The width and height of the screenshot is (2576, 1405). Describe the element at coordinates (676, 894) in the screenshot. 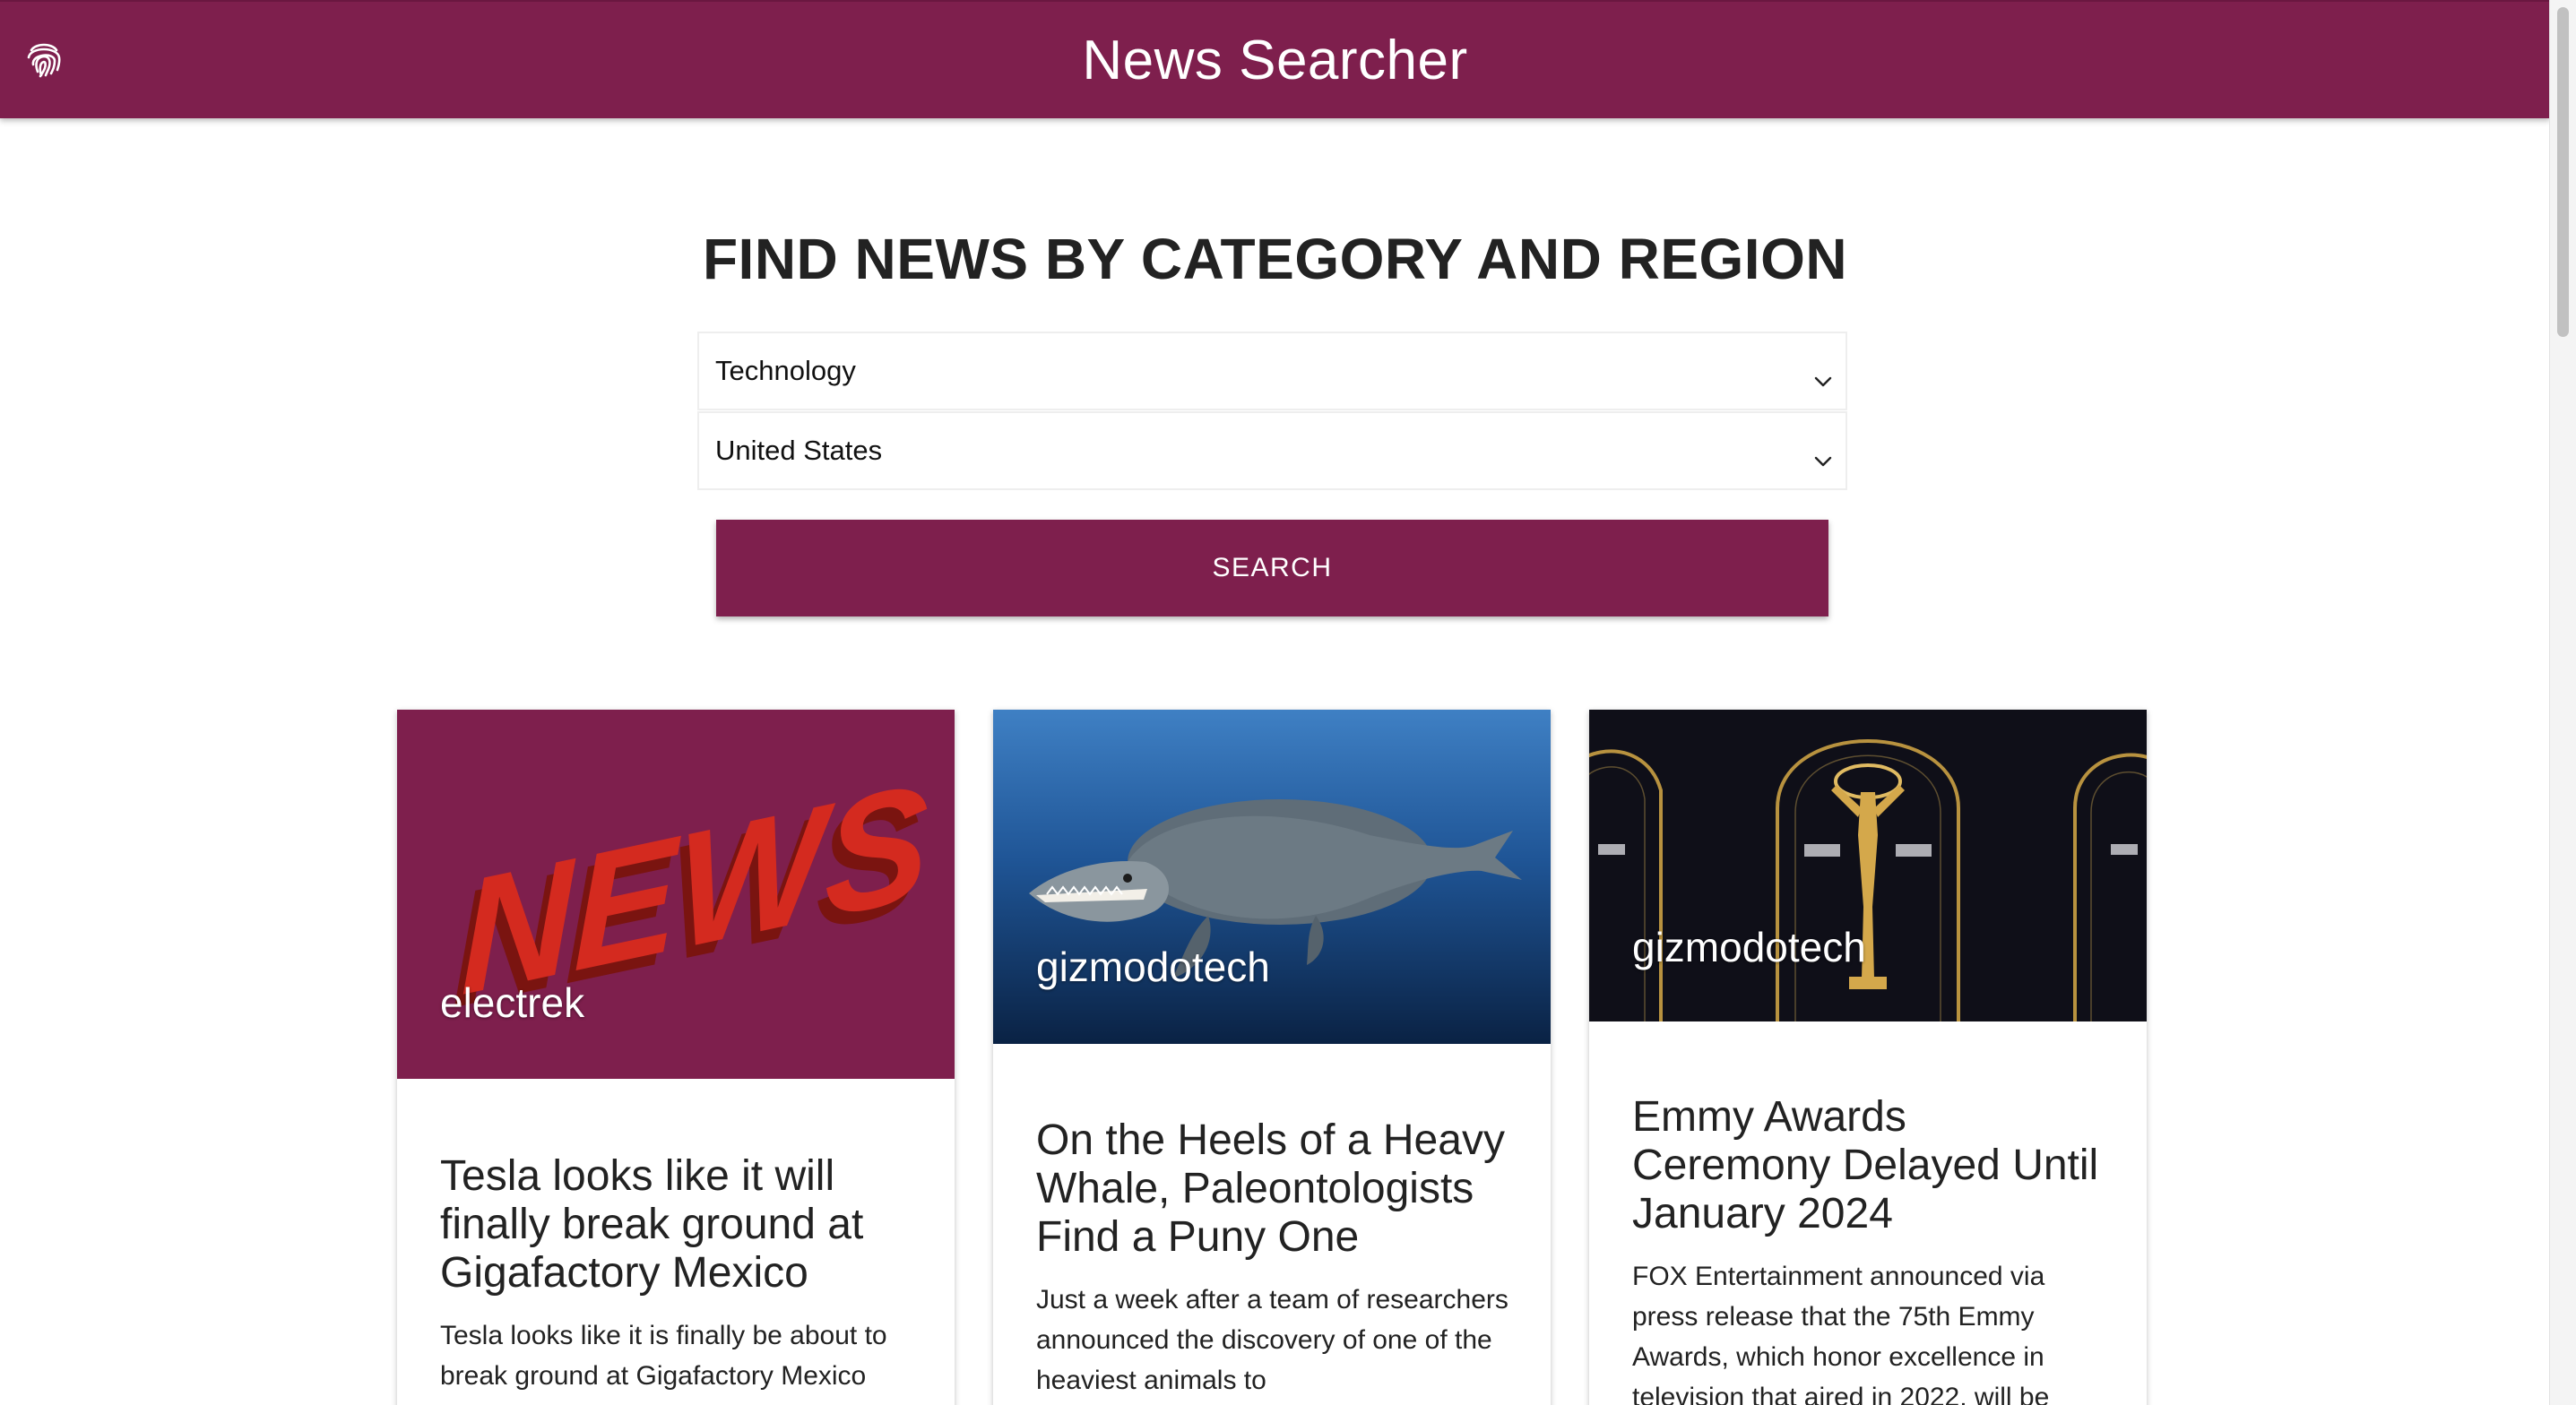

I see `article-image: NEWS NEWS electrek` at that location.